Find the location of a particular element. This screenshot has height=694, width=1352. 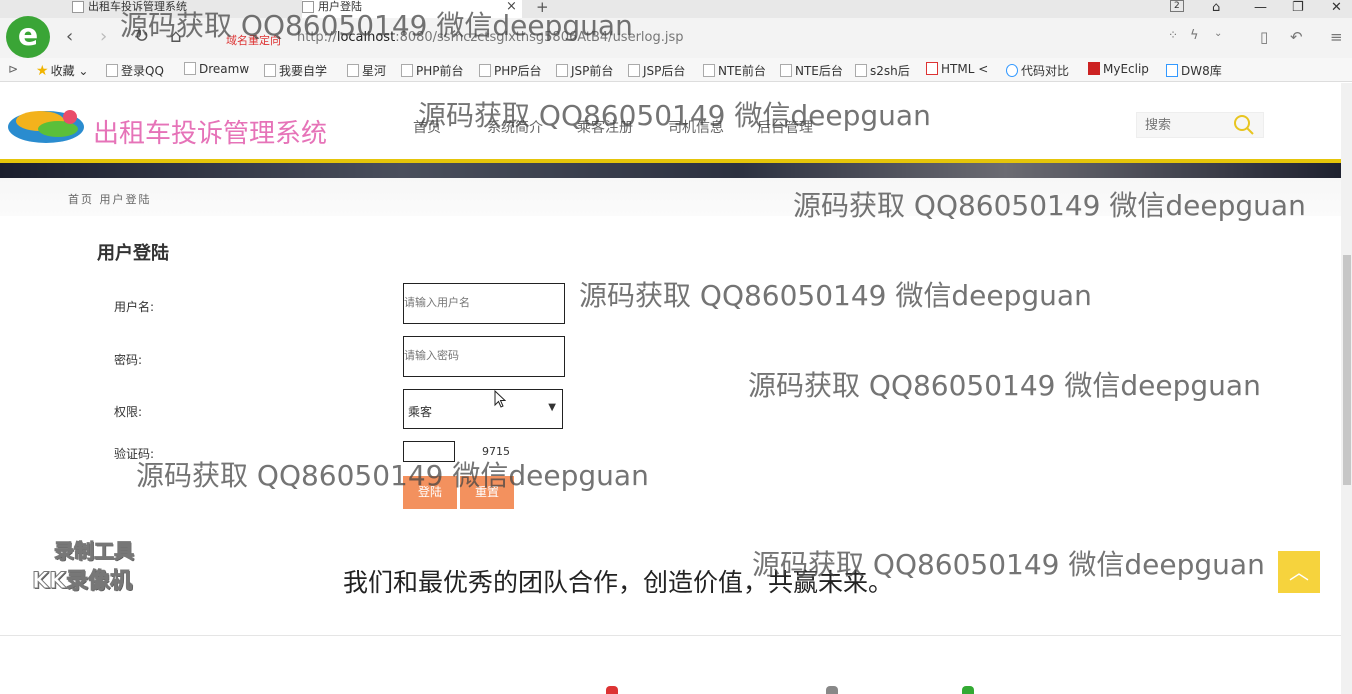

recorder-line2: KK录像机 is located at coordinates (82, 582).